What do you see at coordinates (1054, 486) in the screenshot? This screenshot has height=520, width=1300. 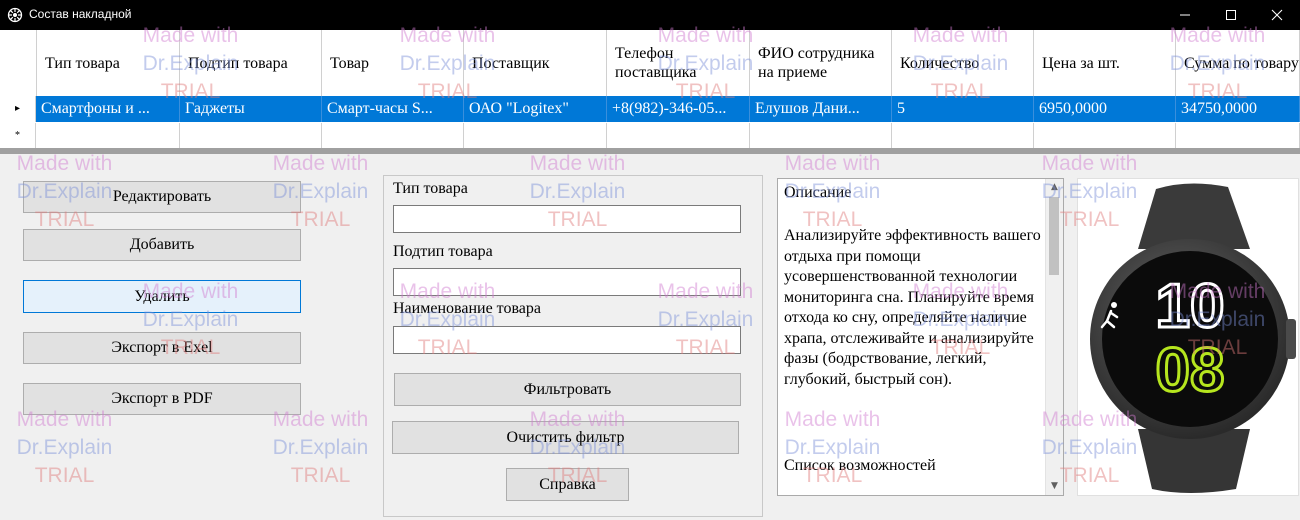 I see `scroll-down-icon: ▼` at bounding box center [1054, 486].